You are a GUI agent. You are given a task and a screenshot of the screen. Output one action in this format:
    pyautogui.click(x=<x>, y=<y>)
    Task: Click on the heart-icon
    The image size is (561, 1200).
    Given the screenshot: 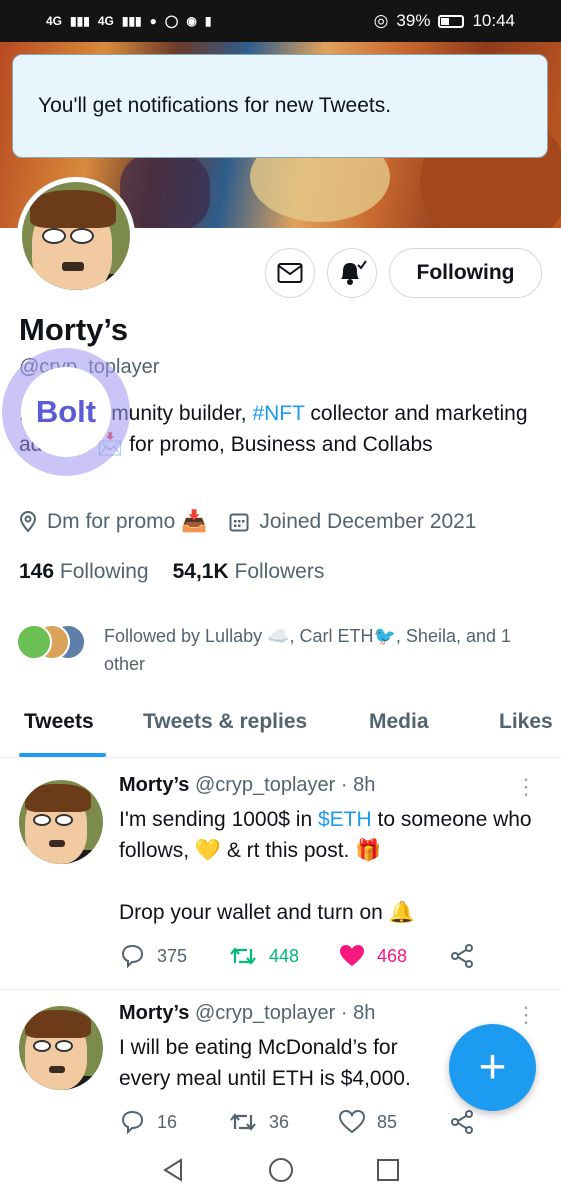 What is the action you would take?
    pyautogui.click(x=352, y=1122)
    